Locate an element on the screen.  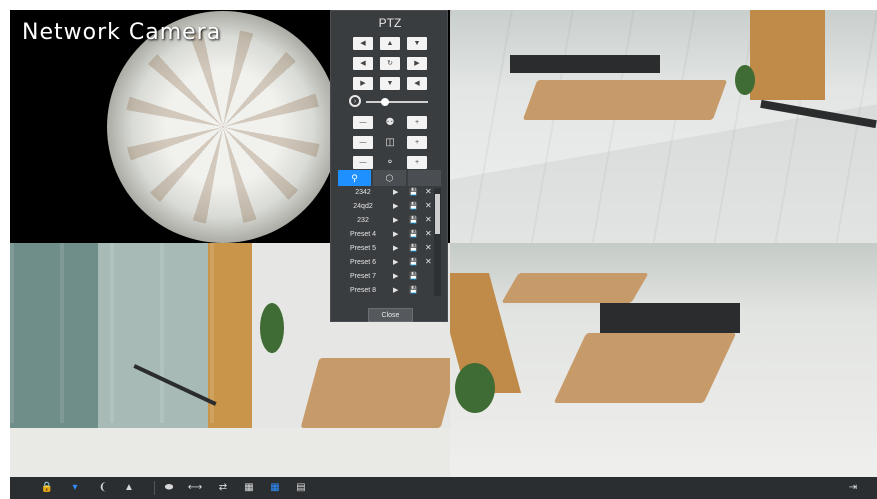
preset-name: Preset 6 is located at coordinates (363, 262).